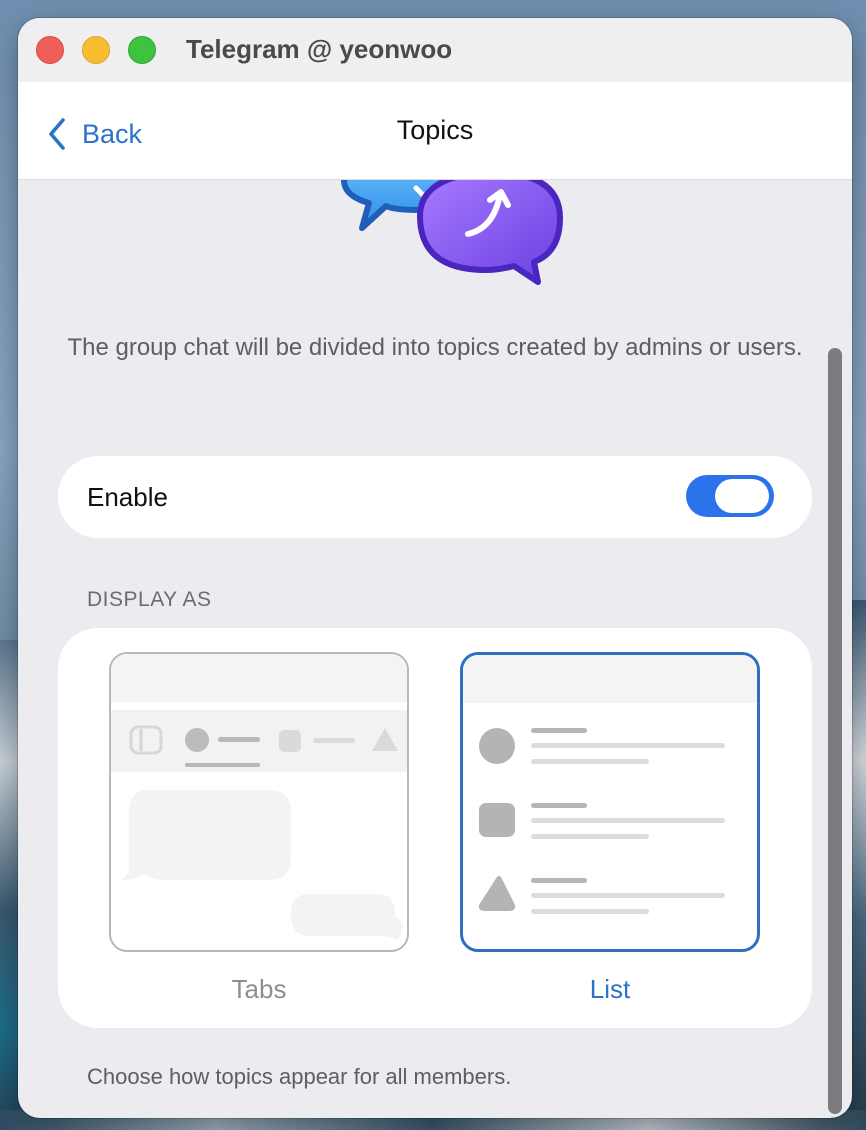 This screenshot has width=866, height=1130. Describe the element at coordinates (610, 784) in the screenshot. I see `list-preview-illustration` at that location.